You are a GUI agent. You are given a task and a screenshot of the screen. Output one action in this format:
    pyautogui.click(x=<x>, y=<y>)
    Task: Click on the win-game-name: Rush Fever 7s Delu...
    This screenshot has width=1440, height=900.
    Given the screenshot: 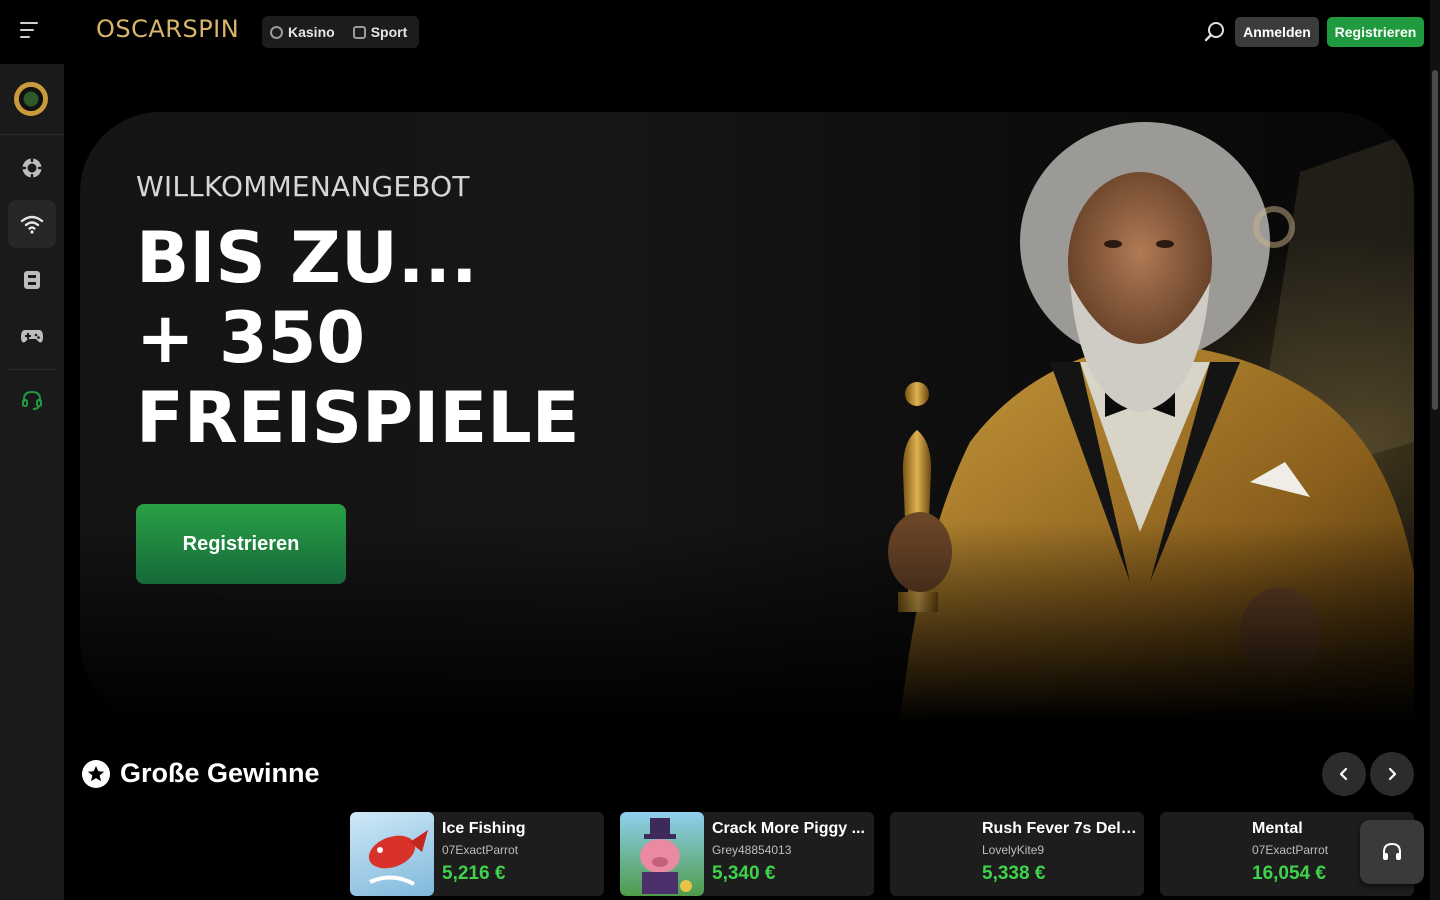 What is the action you would take?
    pyautogui.click(x=1060, y=828)
    